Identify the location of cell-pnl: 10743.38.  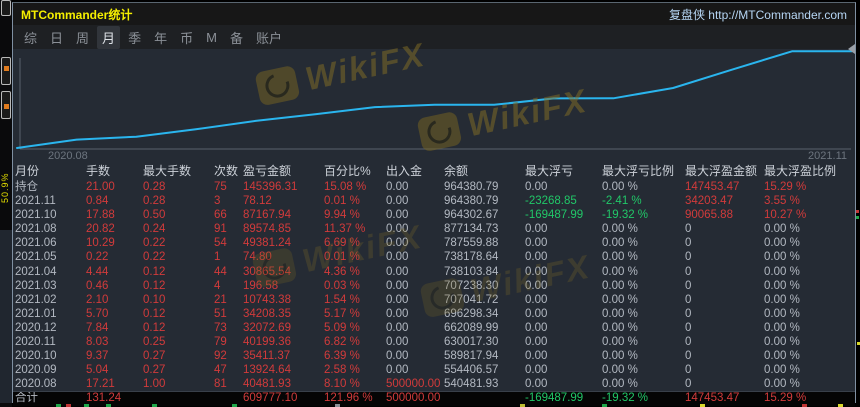
(267, 299).